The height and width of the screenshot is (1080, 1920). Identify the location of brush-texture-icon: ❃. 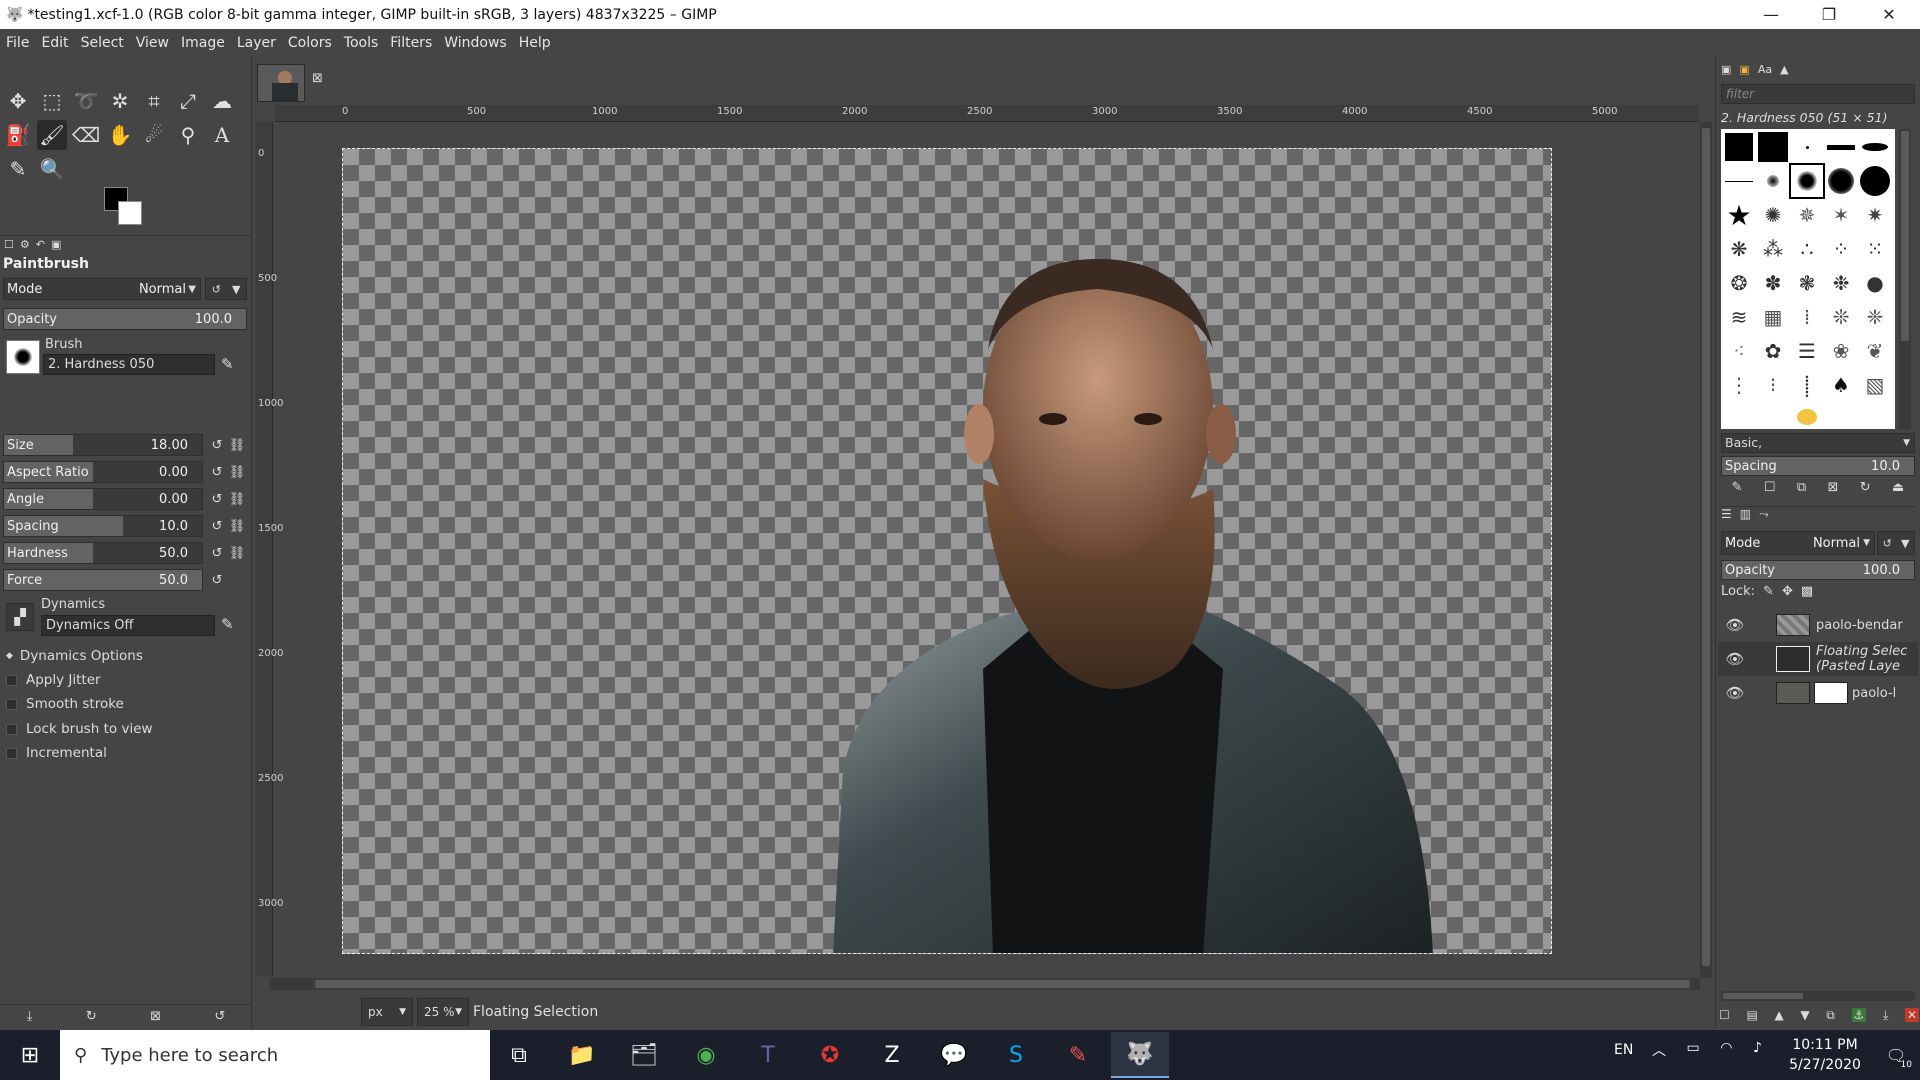
(1807, 283).